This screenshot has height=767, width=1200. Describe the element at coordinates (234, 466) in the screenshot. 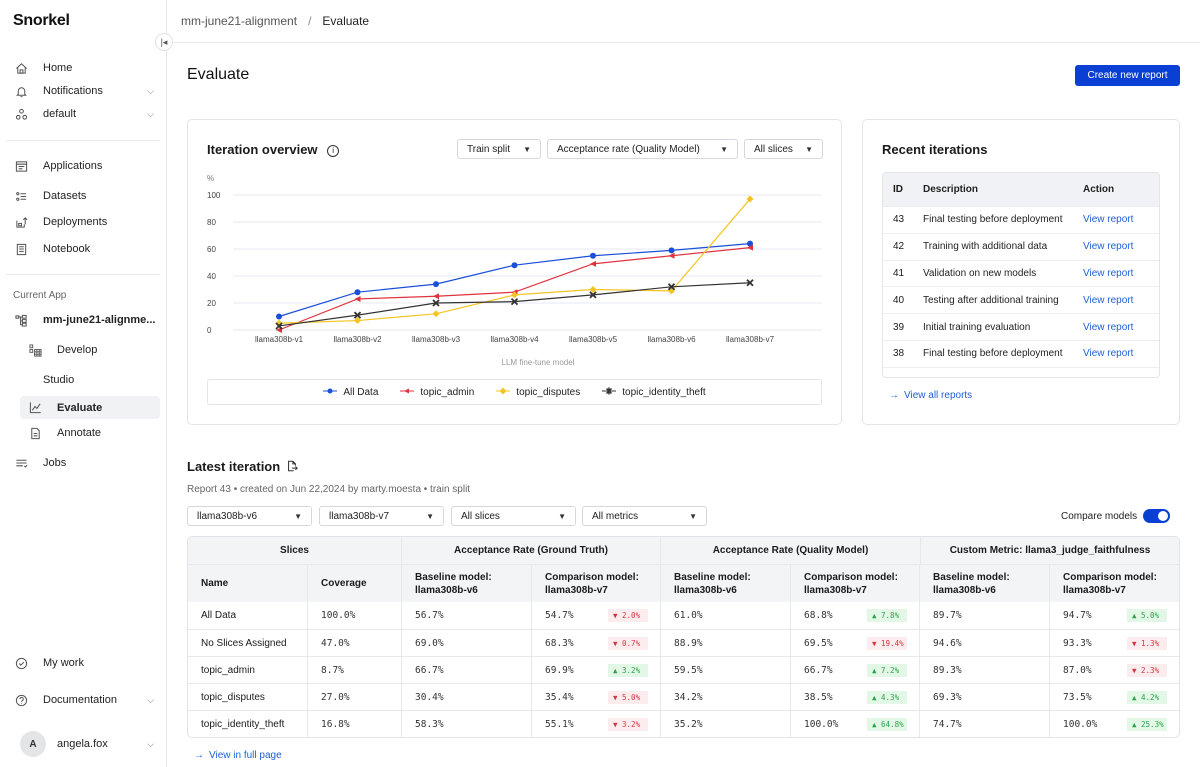

I see `latest-iteration-title-text: Latest iteration` at that location.